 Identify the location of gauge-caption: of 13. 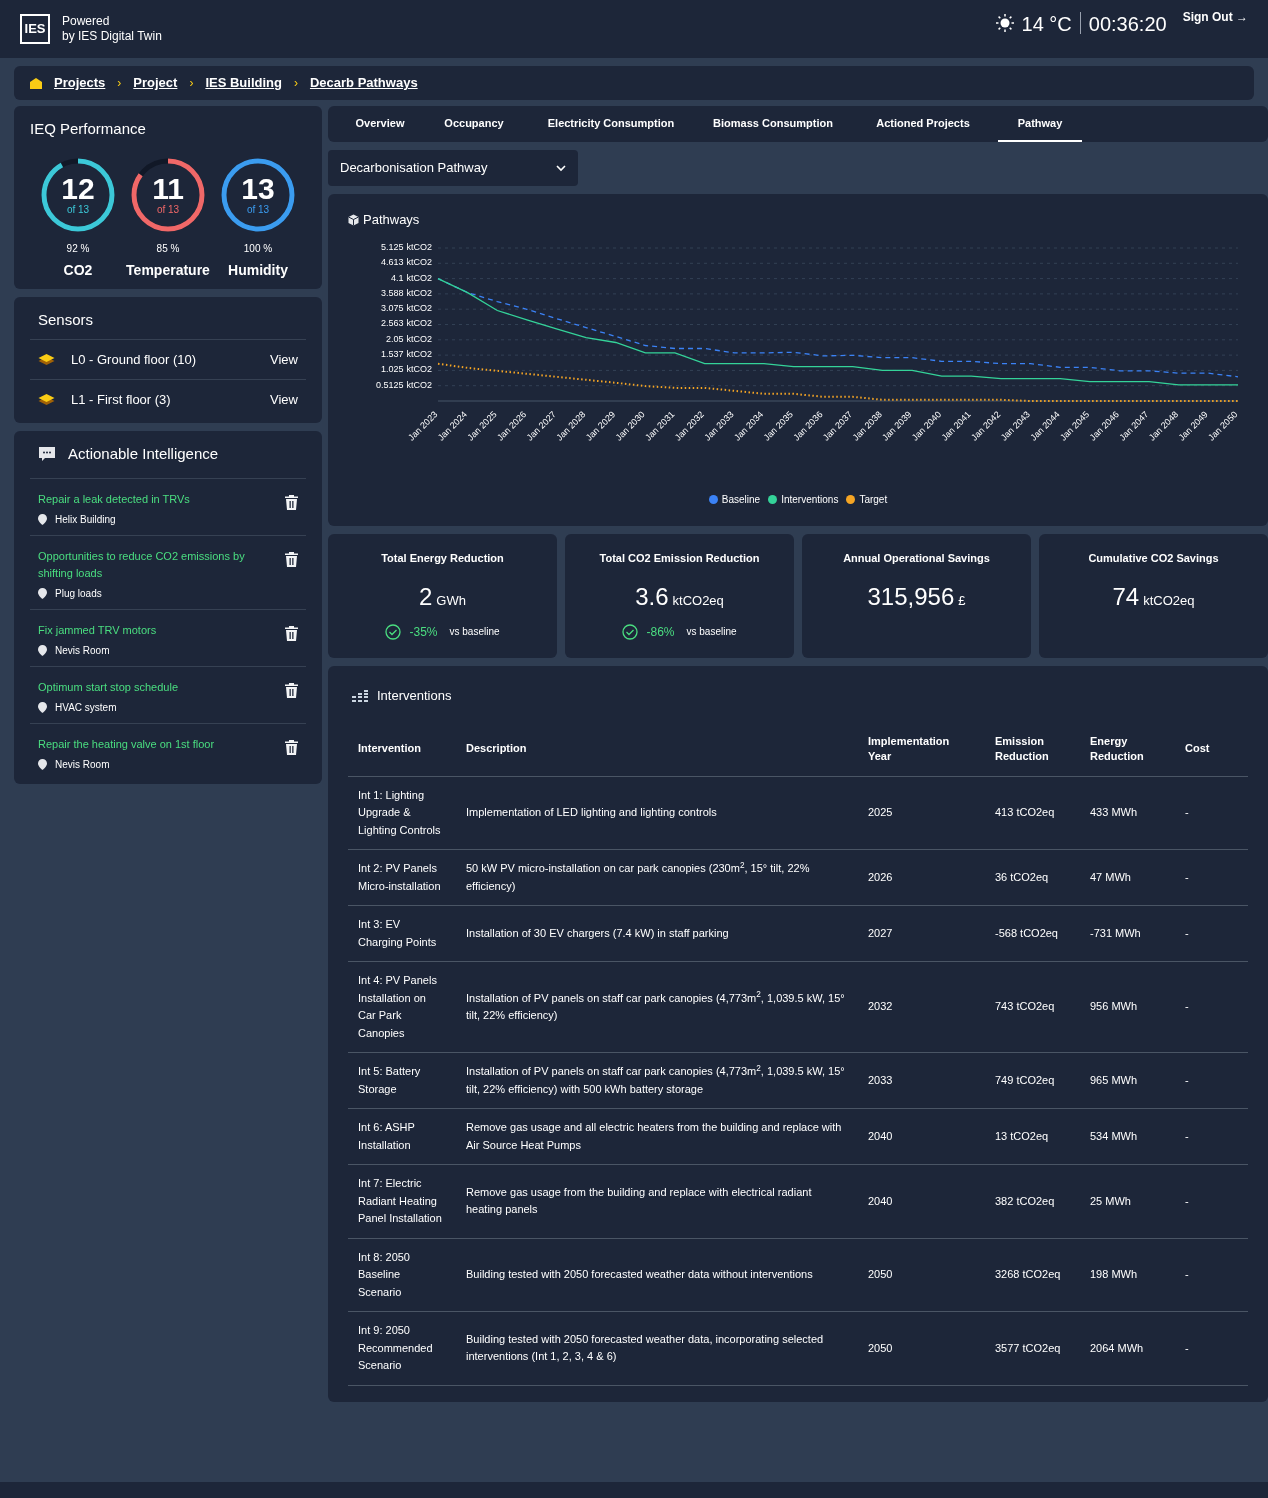
(168, 209).